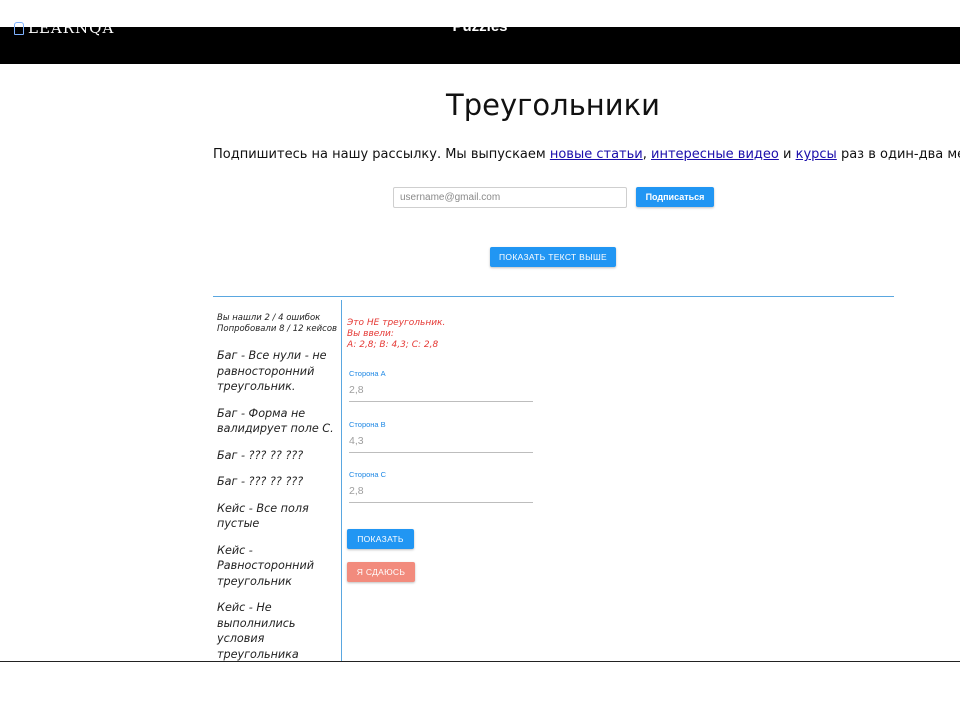 Image resolution: width=960 pixels, height=720 pixels. I want to click on new-articles-link: новые статьи, so click(596, 154).